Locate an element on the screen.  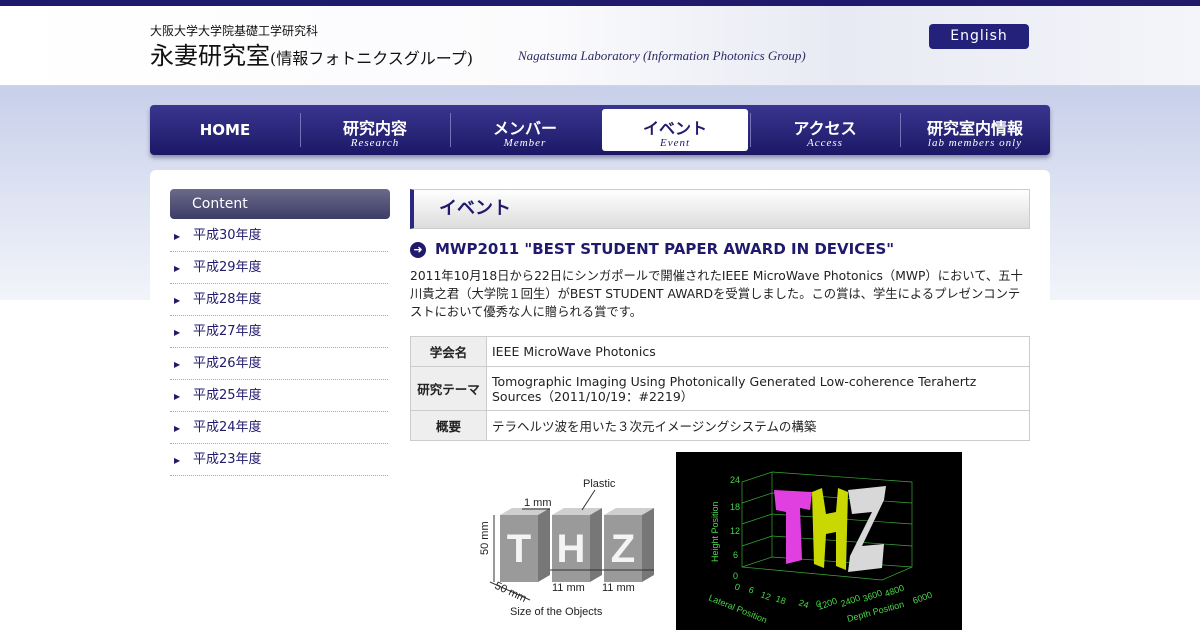
table-row: 概要 テラヘルツ波を用いた３次元イメージングシステムの構築 is located at coordinates (720, 425).